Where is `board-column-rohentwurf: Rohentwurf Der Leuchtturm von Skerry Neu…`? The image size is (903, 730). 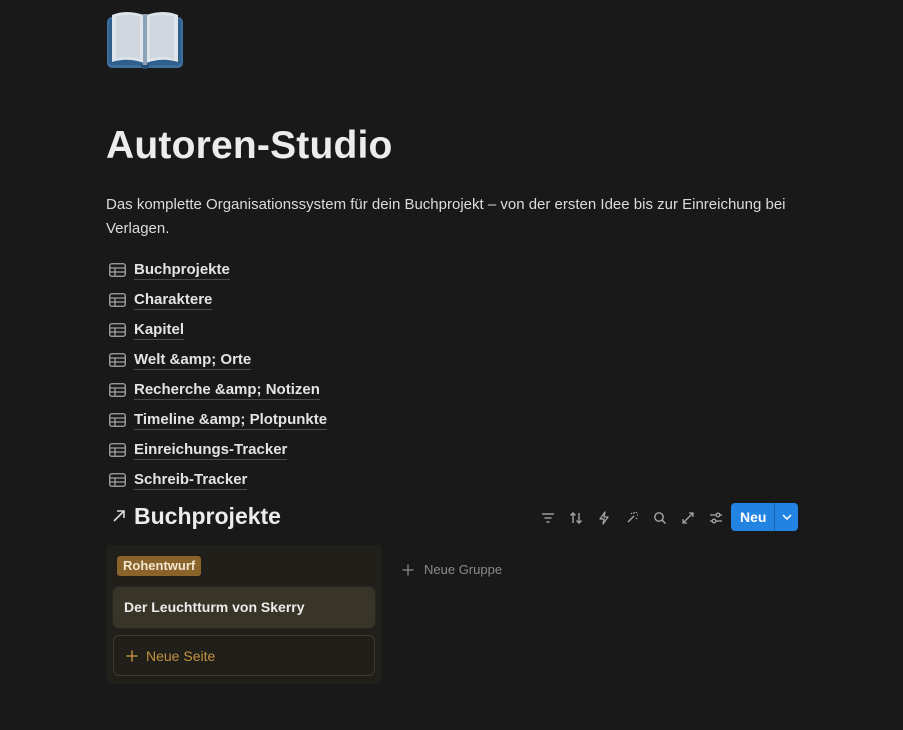
board-column-rohentwurf: Rohentwurf Der Leuchtturm von Skerry Neu… is located at coordinates (244, 614).